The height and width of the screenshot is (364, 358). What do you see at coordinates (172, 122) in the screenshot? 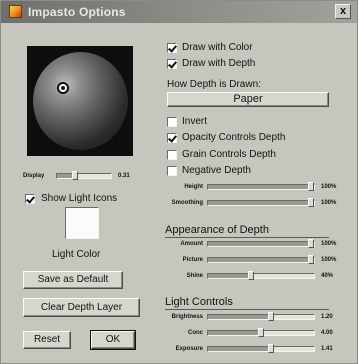
I see `invert-checkbox` at bounding box center [172, 122].